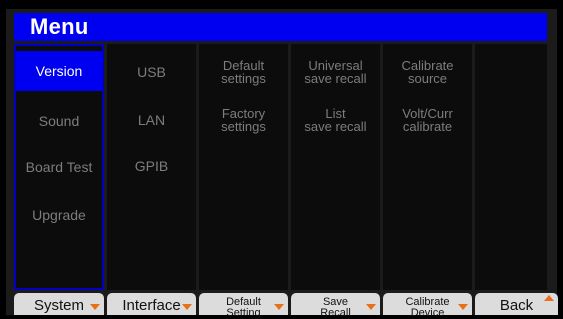 This screenshot has width=563, height=319. What do you see at coordinates (243, 306) in the screenshot?
I see `default-setting-softkey: Default Setting` at bounding box center [243, 306].